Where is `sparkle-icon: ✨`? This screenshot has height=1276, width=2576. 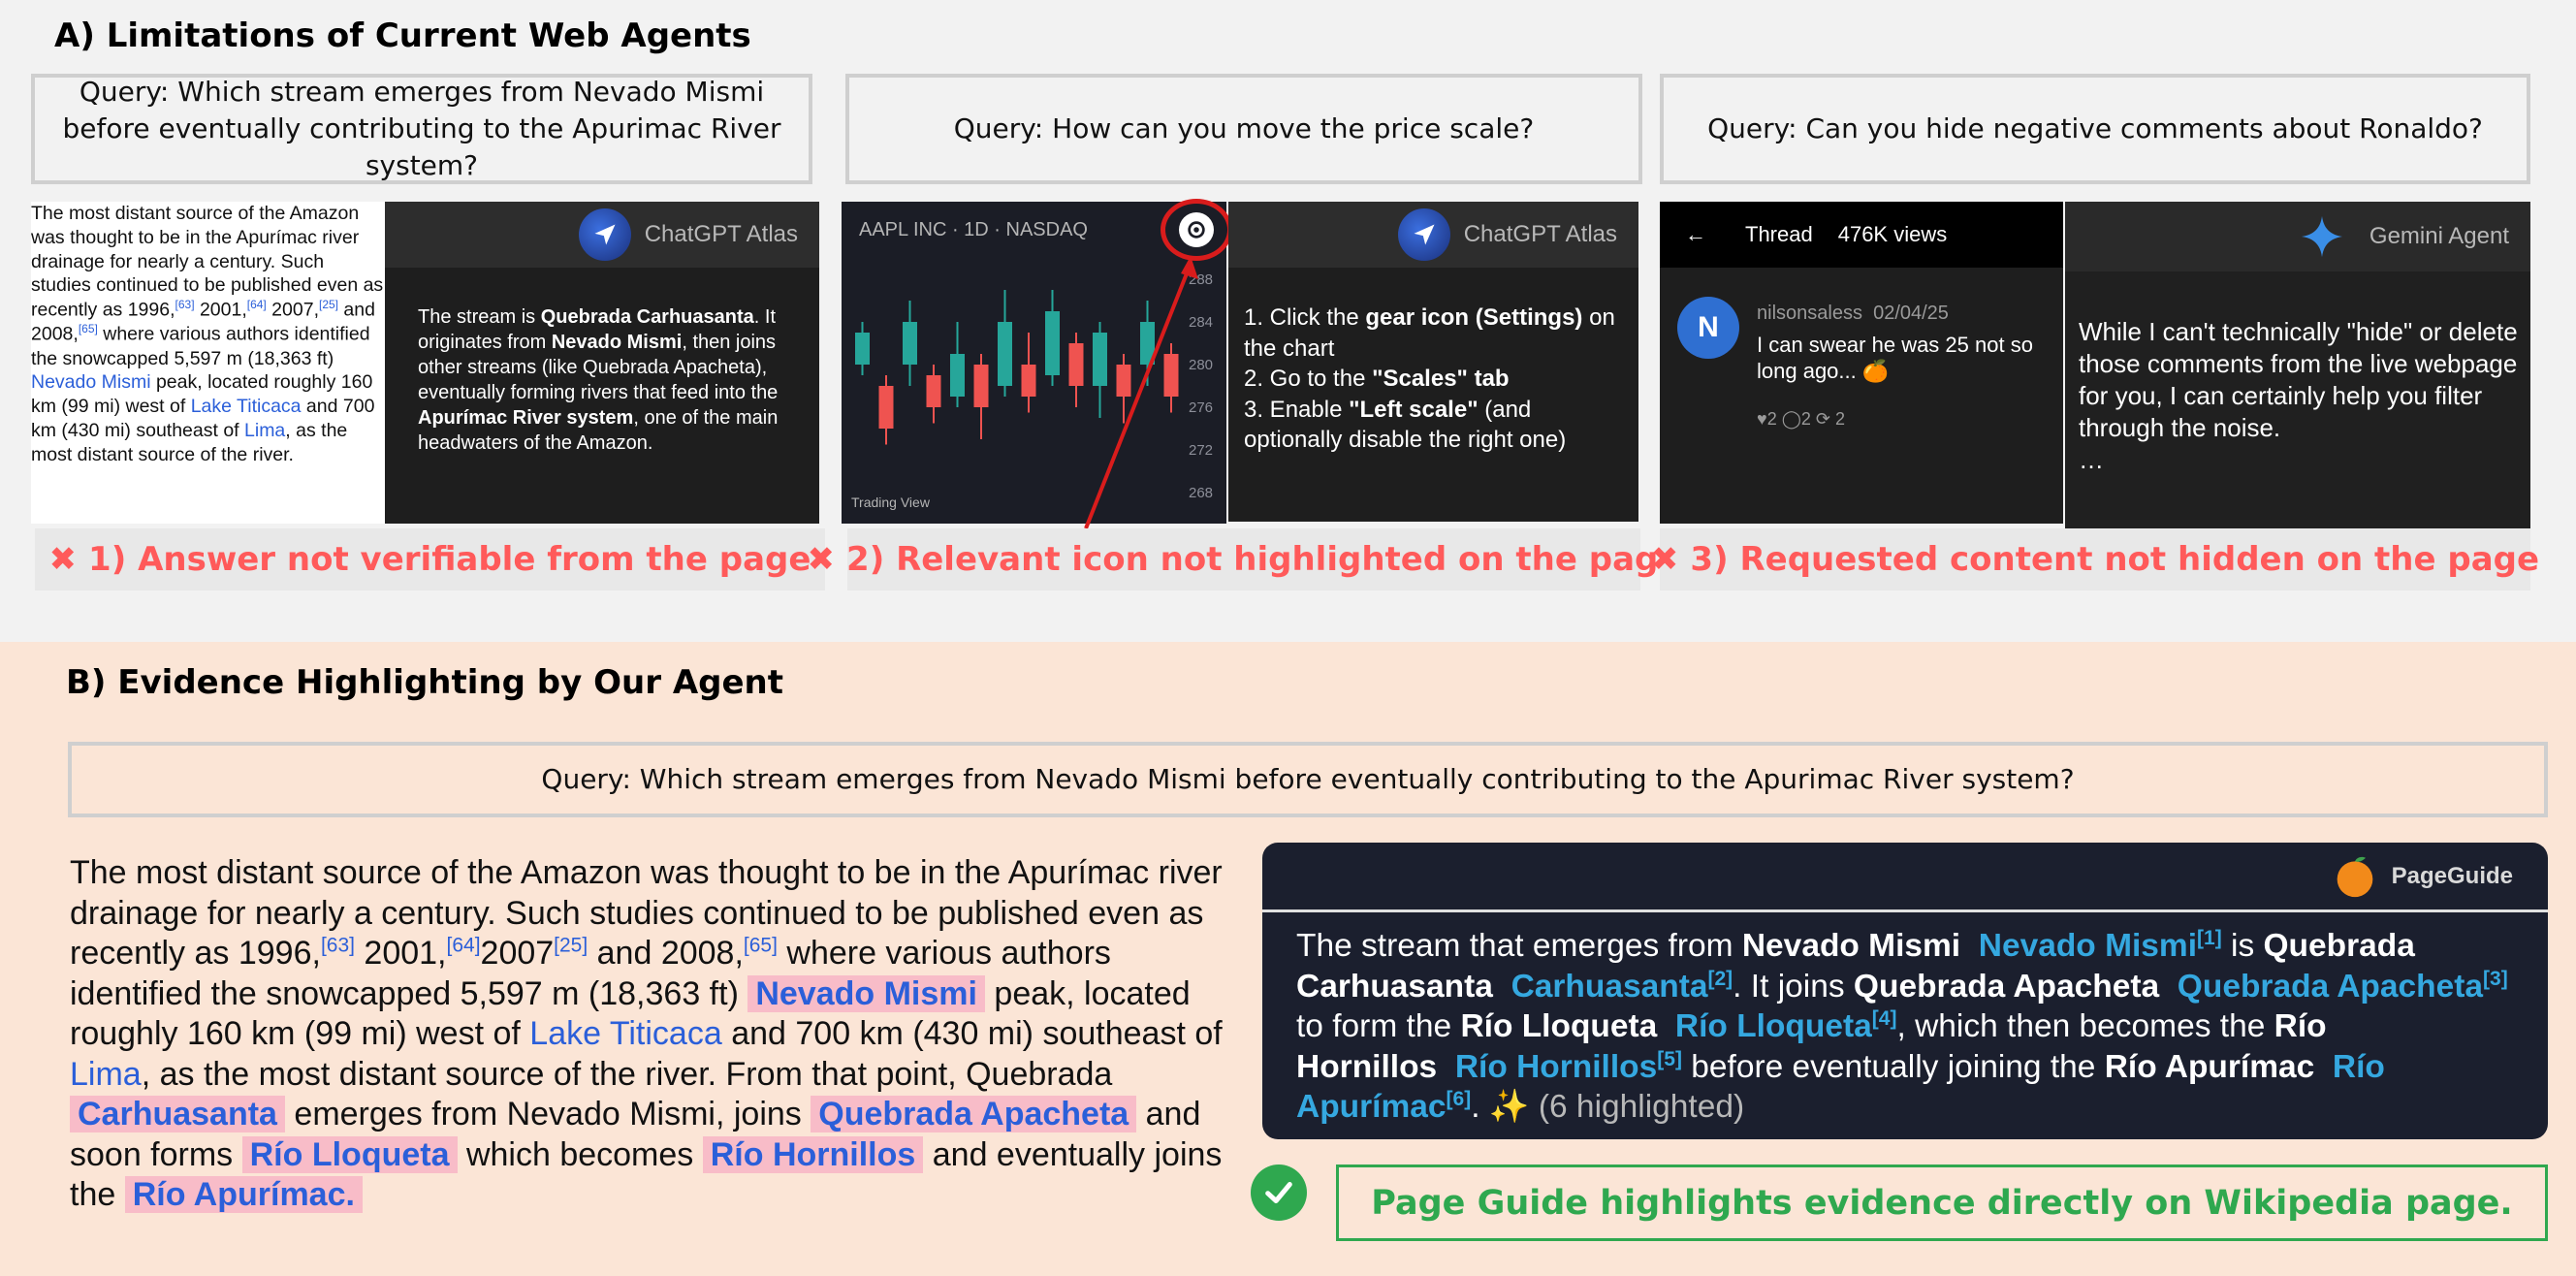 sparkle-icon: ✨ is located at coordinates (1509, 1107).